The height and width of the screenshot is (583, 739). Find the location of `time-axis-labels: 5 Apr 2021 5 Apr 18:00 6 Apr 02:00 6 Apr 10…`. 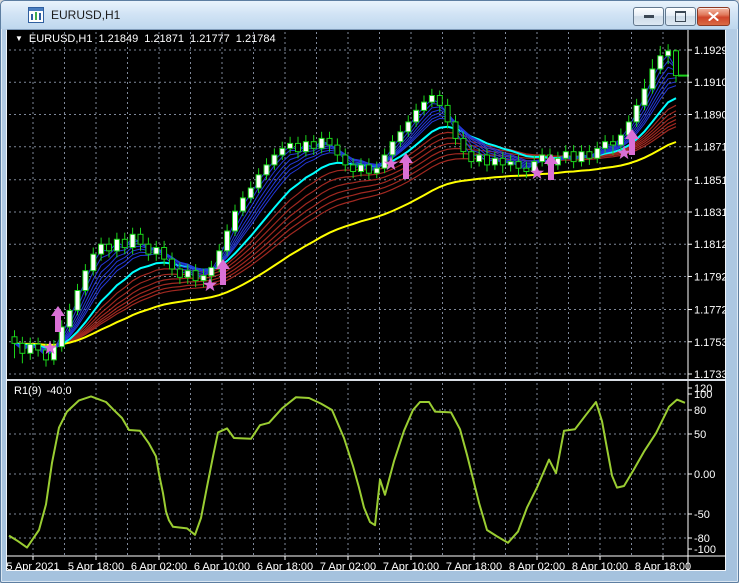

time-axis-labels: 5 Apr 2021 5 Apr 18:00 6 Apr 02:00 6 Apr 10… is located at coordinates (349, 566).